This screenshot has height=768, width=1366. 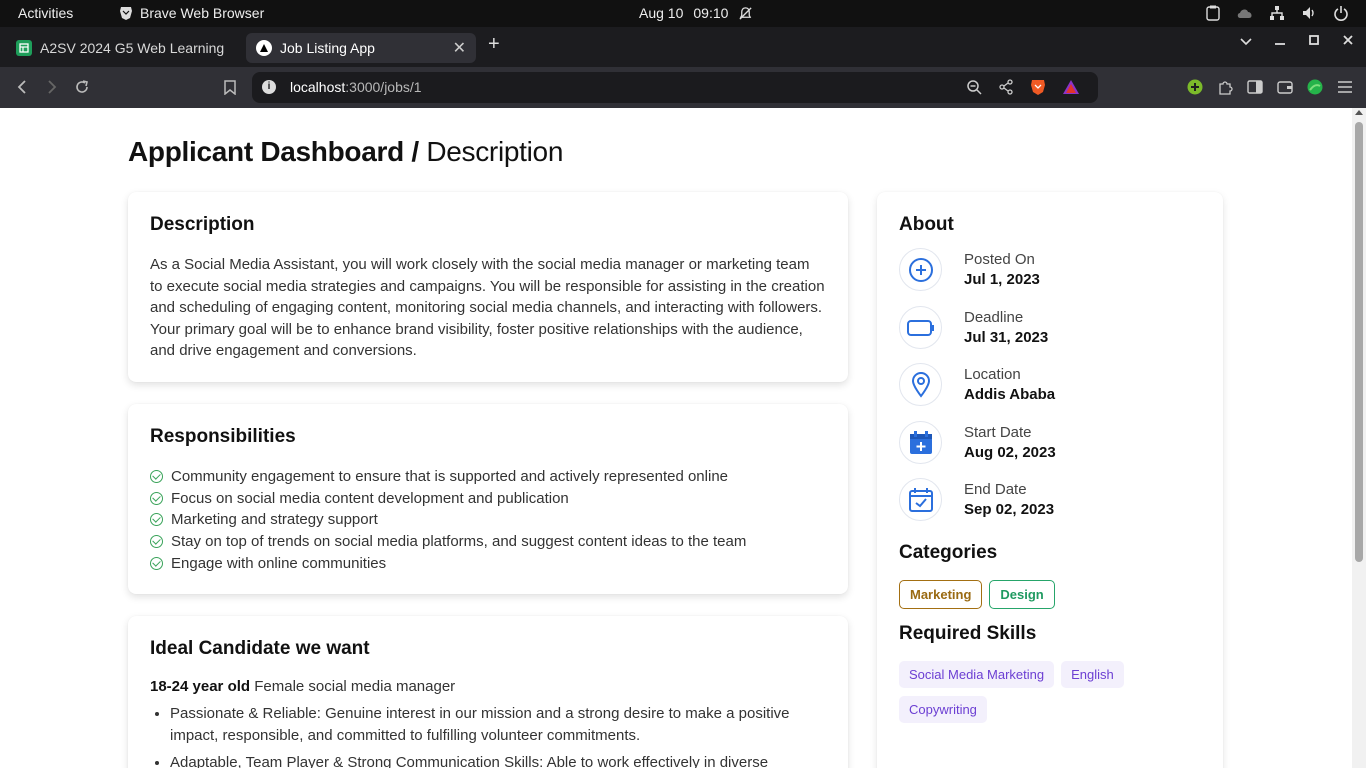 I want to click on minimize-icon, so click(x=1280, y=41).